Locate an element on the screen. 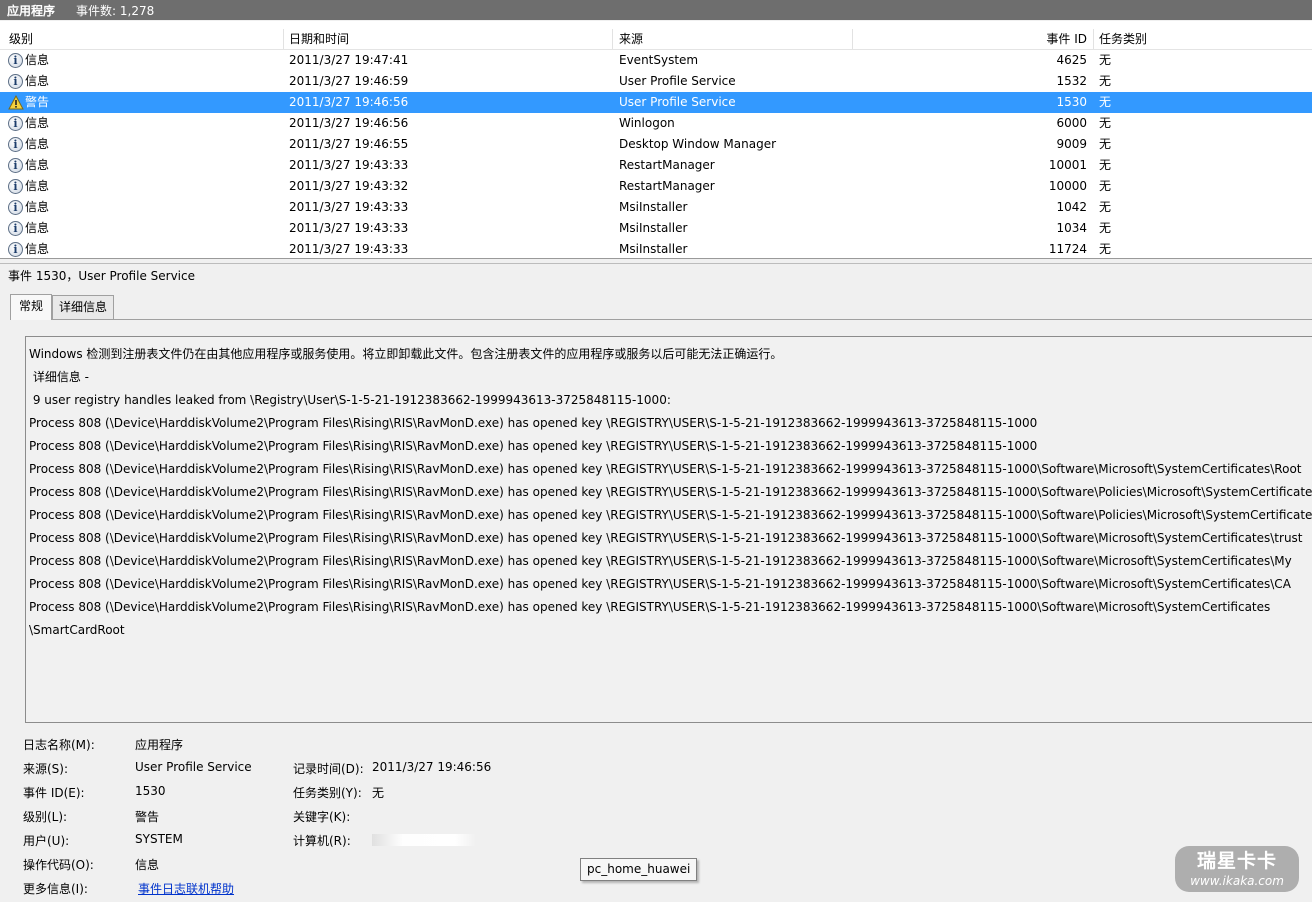  event-id-cell: 9009 is located at coordinates (1071, 144).